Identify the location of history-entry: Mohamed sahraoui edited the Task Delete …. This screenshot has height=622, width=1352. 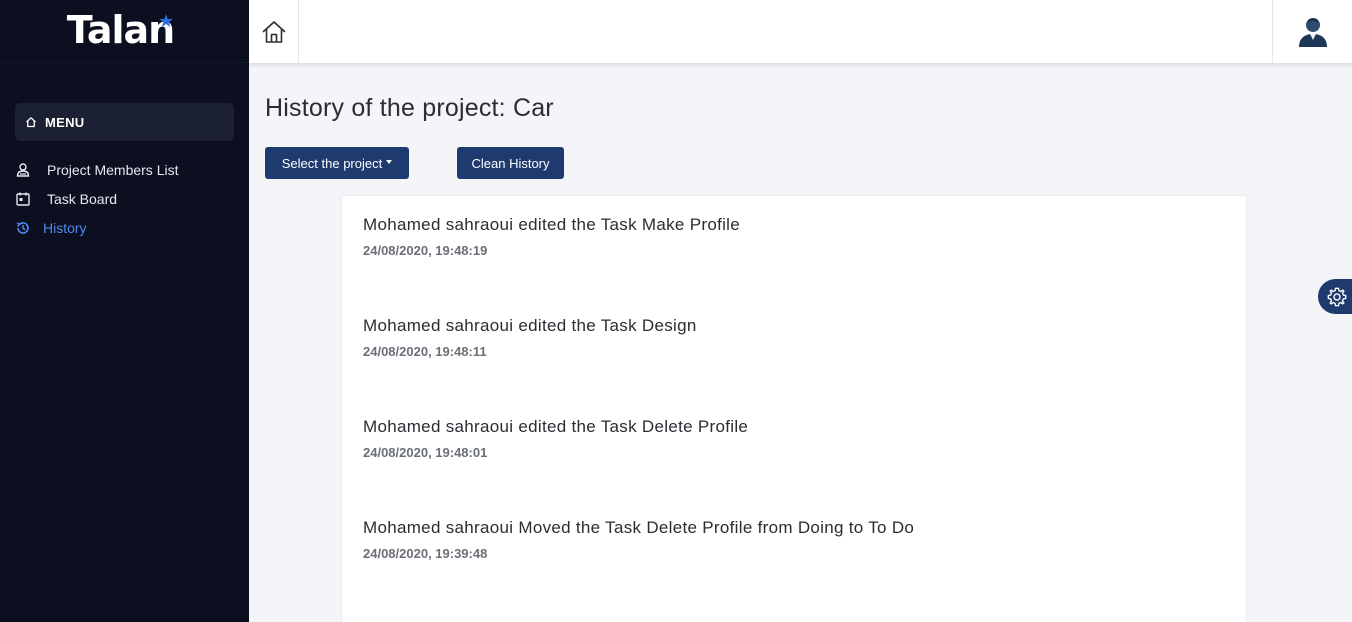
(555, 438).